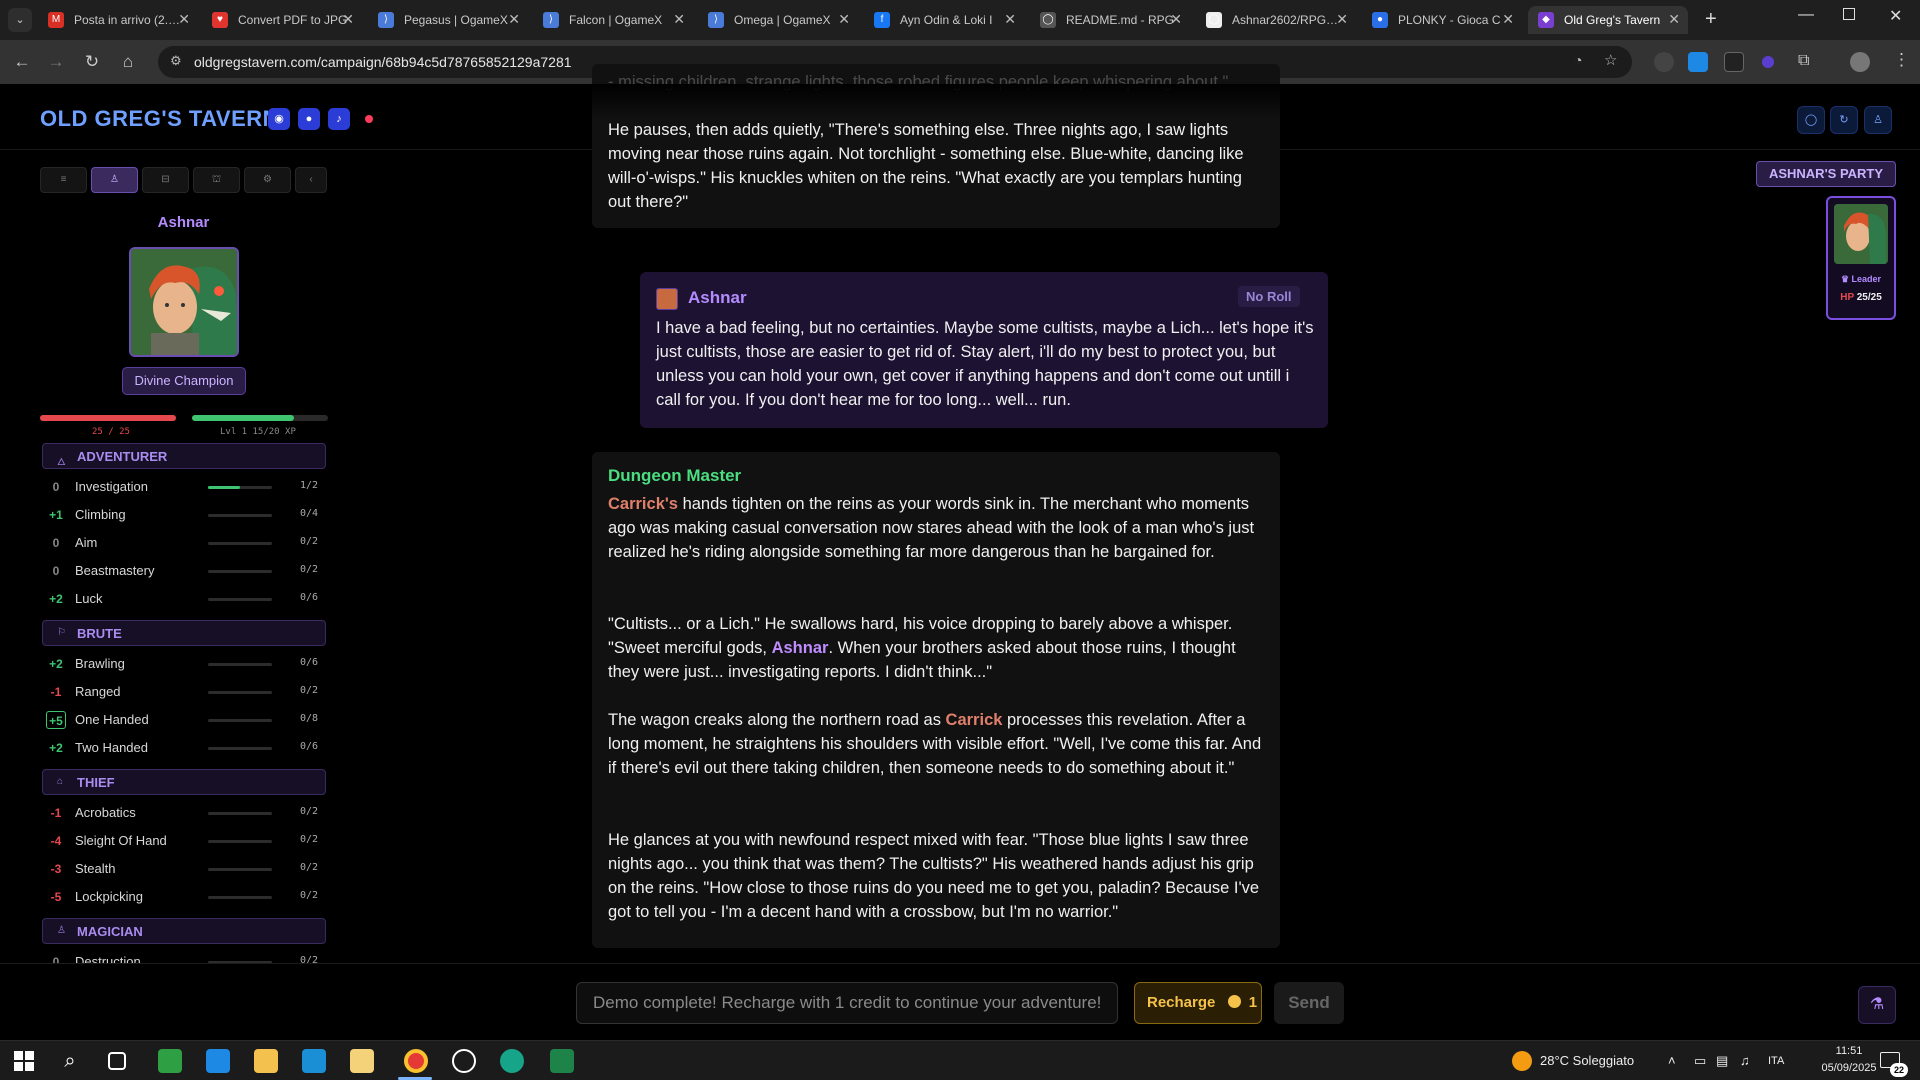  Describe the element at coordinates (314, 1061) in the screenshot. I see `store-icon` at that location.